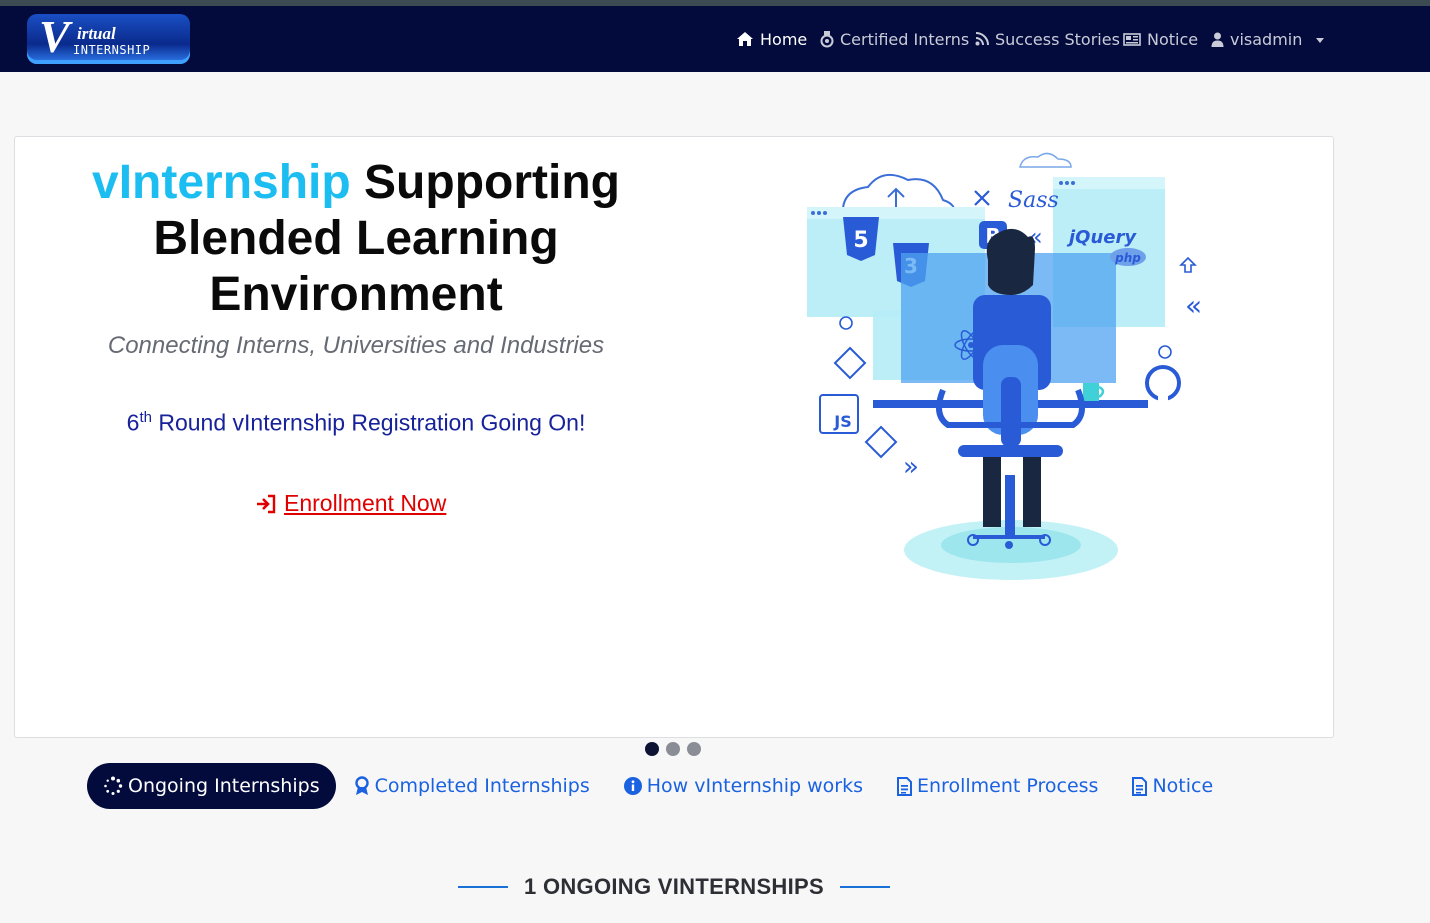 Image resolution: width=1430 pixels, height=923 pixels. Describe the element at coordinates (754, 786) in the screenshot. I see `tab-how-label: How vInternship works` at that location.